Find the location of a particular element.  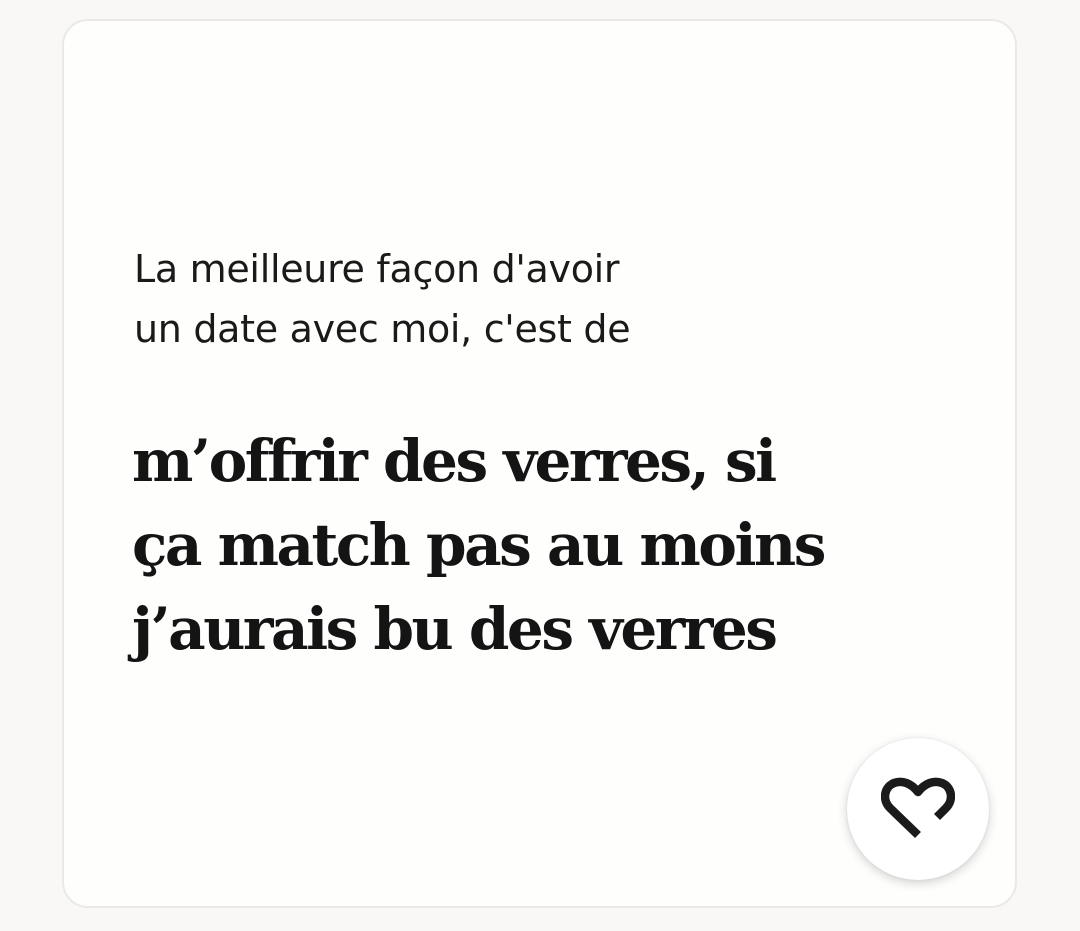

like-button is located at coordinates (918, 809).